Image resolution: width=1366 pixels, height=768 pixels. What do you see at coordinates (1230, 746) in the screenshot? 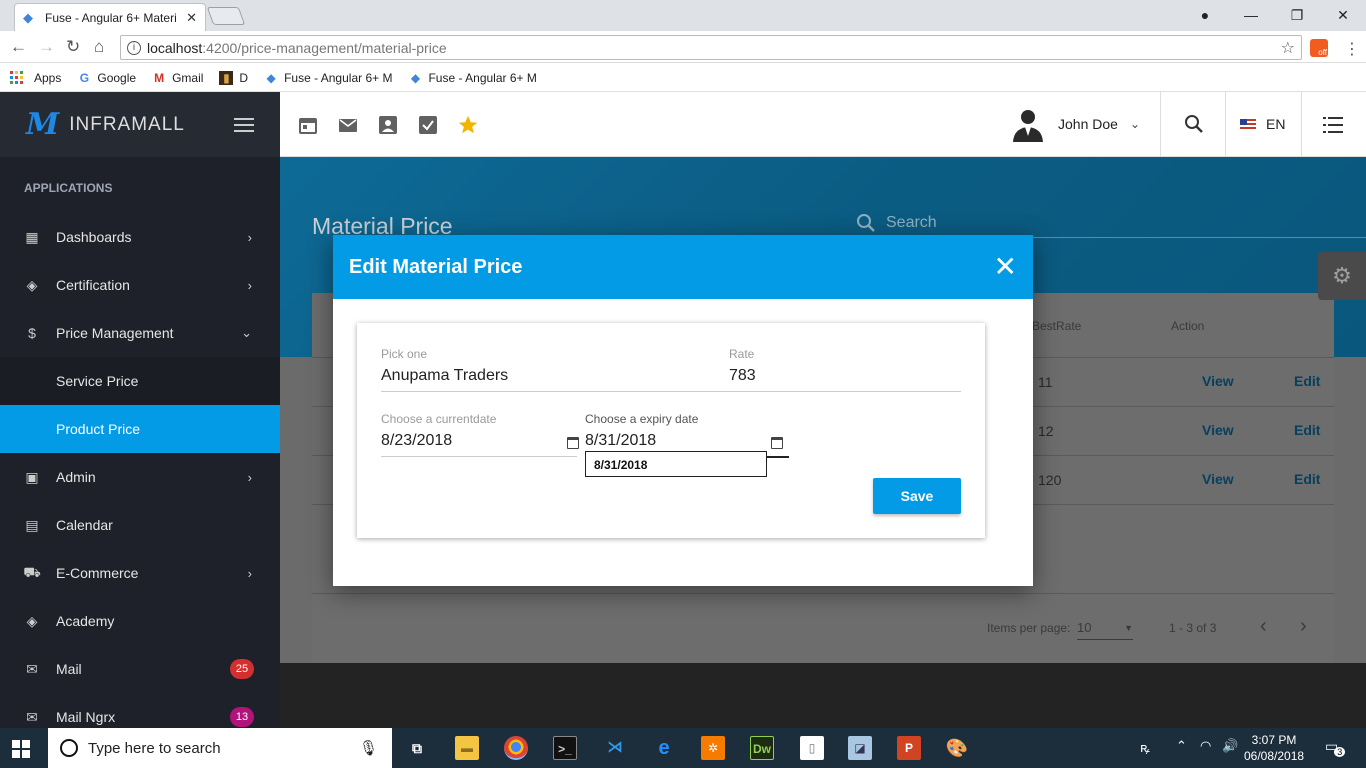
I see `volume-icon: 🔊` at bounding box center [1230, 746].